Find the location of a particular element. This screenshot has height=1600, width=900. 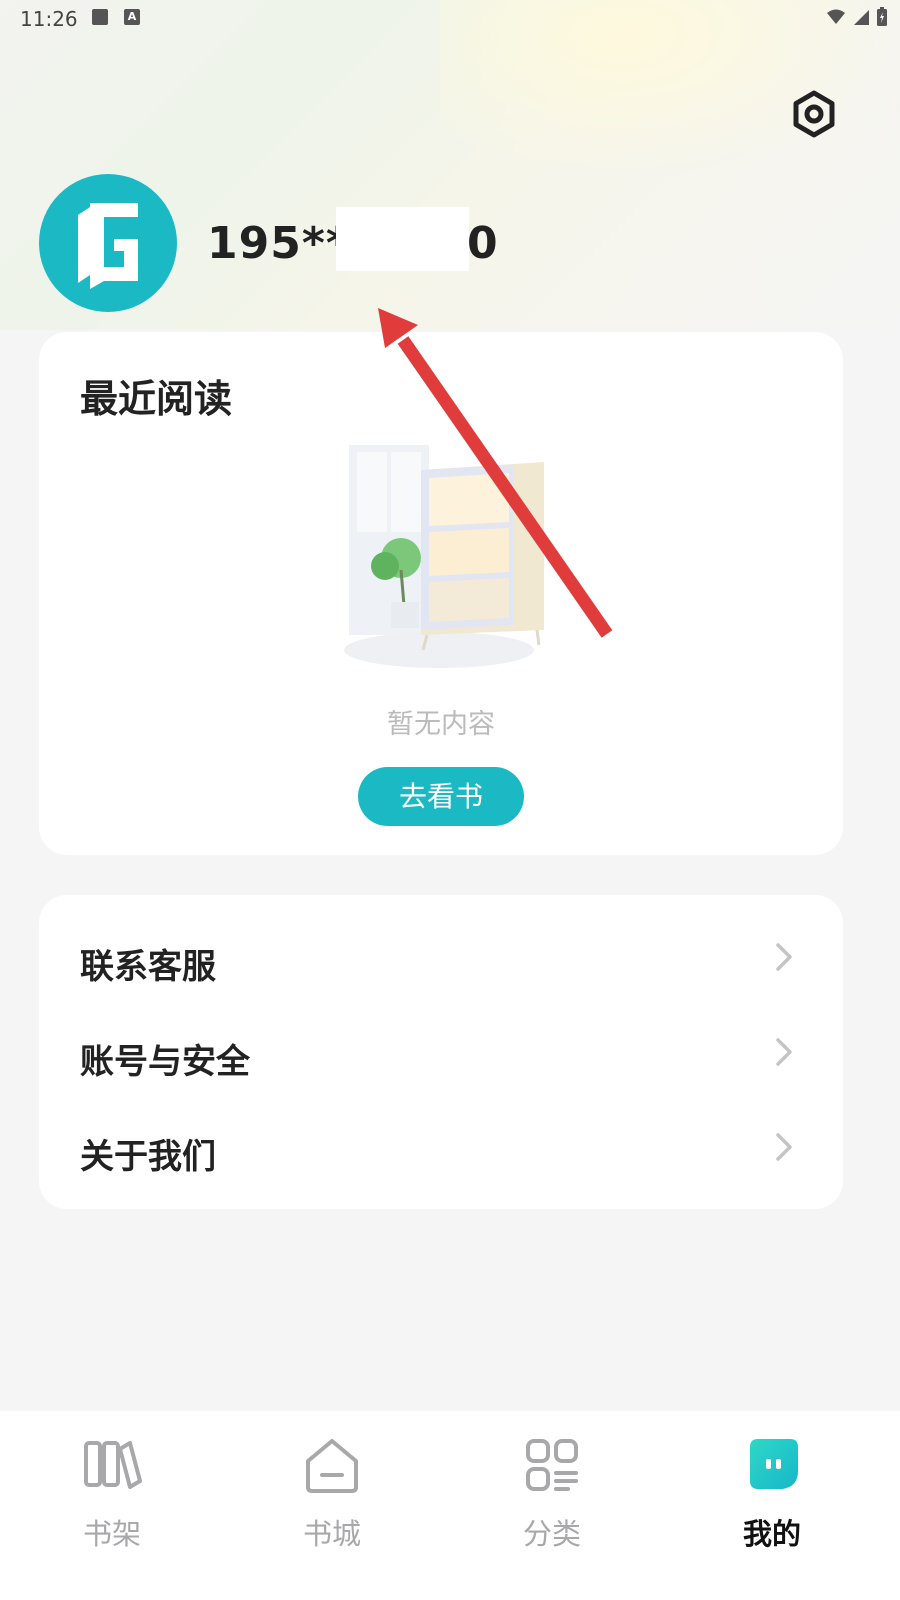

recent-reading-title: 最近阅读 is located at coordinates (156, 399).